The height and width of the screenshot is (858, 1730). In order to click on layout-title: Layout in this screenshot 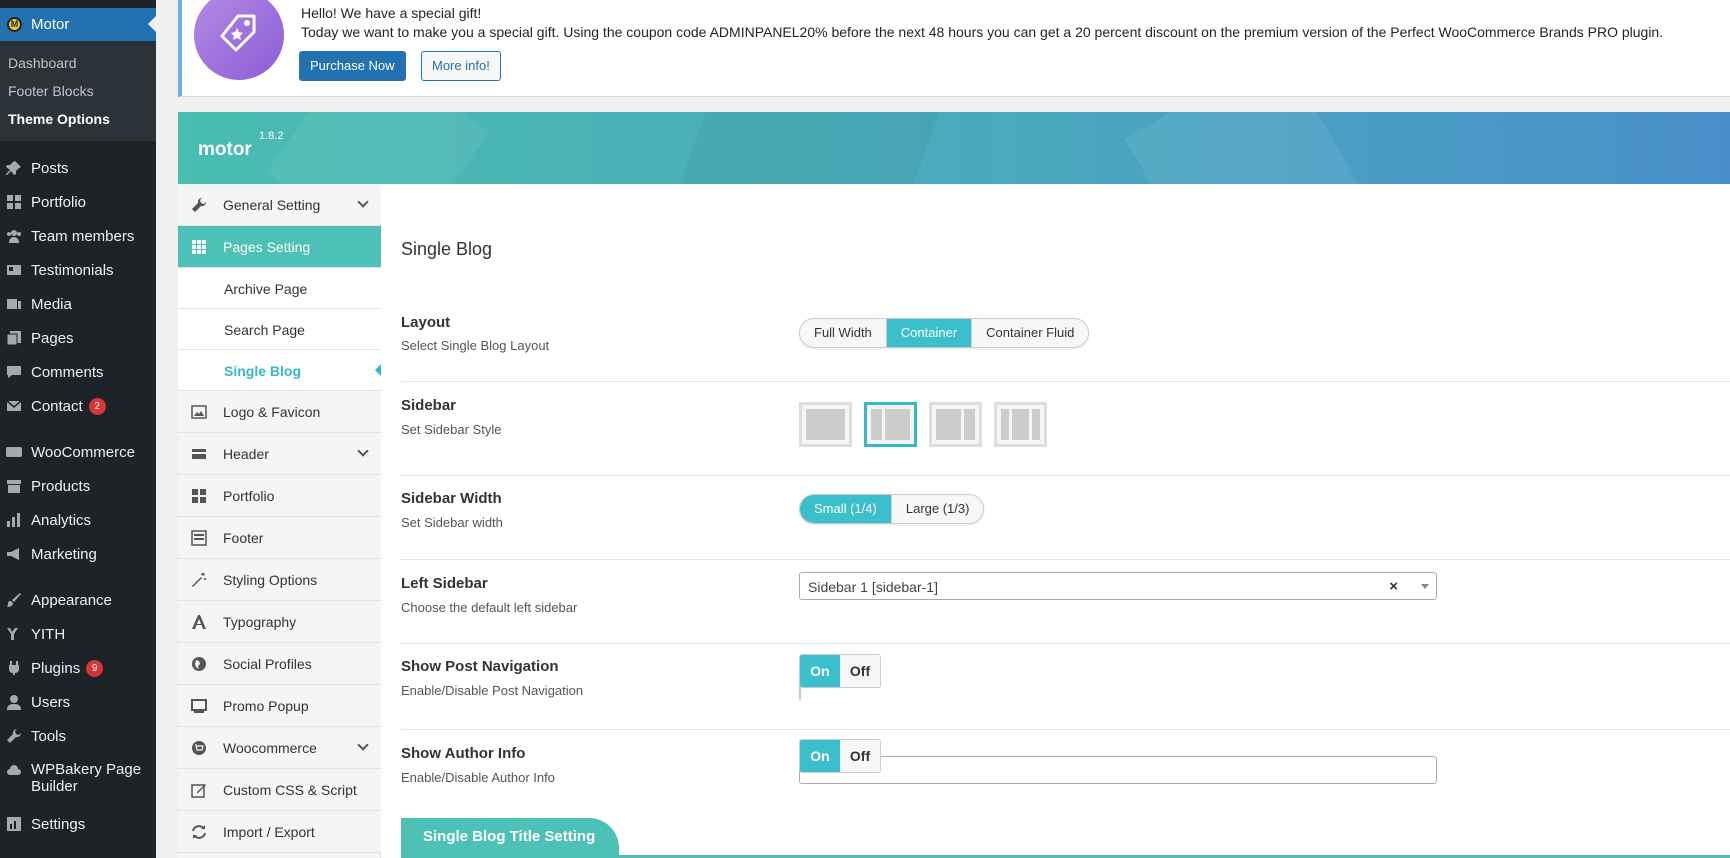, I will do `click(426, 322)`.